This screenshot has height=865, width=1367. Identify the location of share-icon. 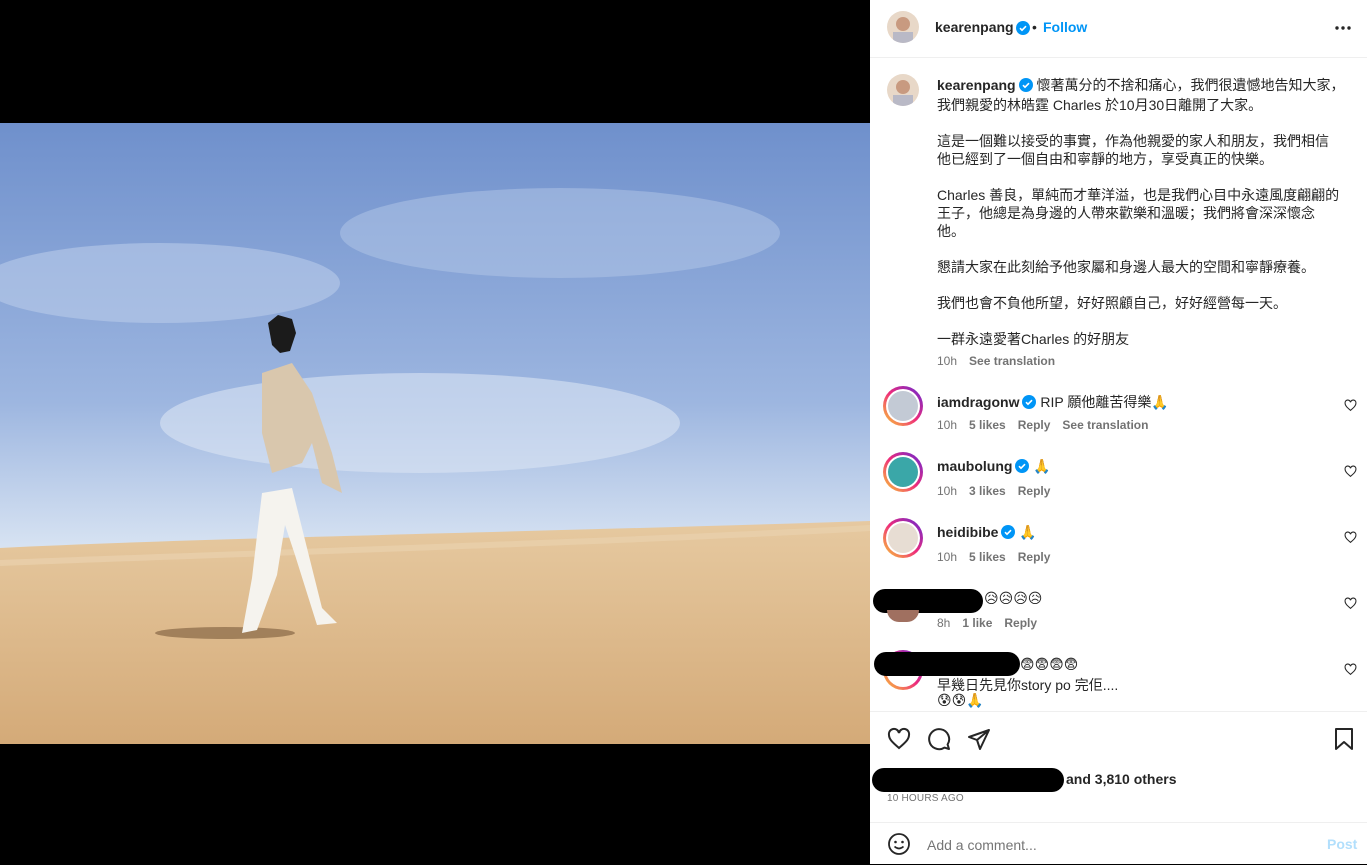
(979, 741).